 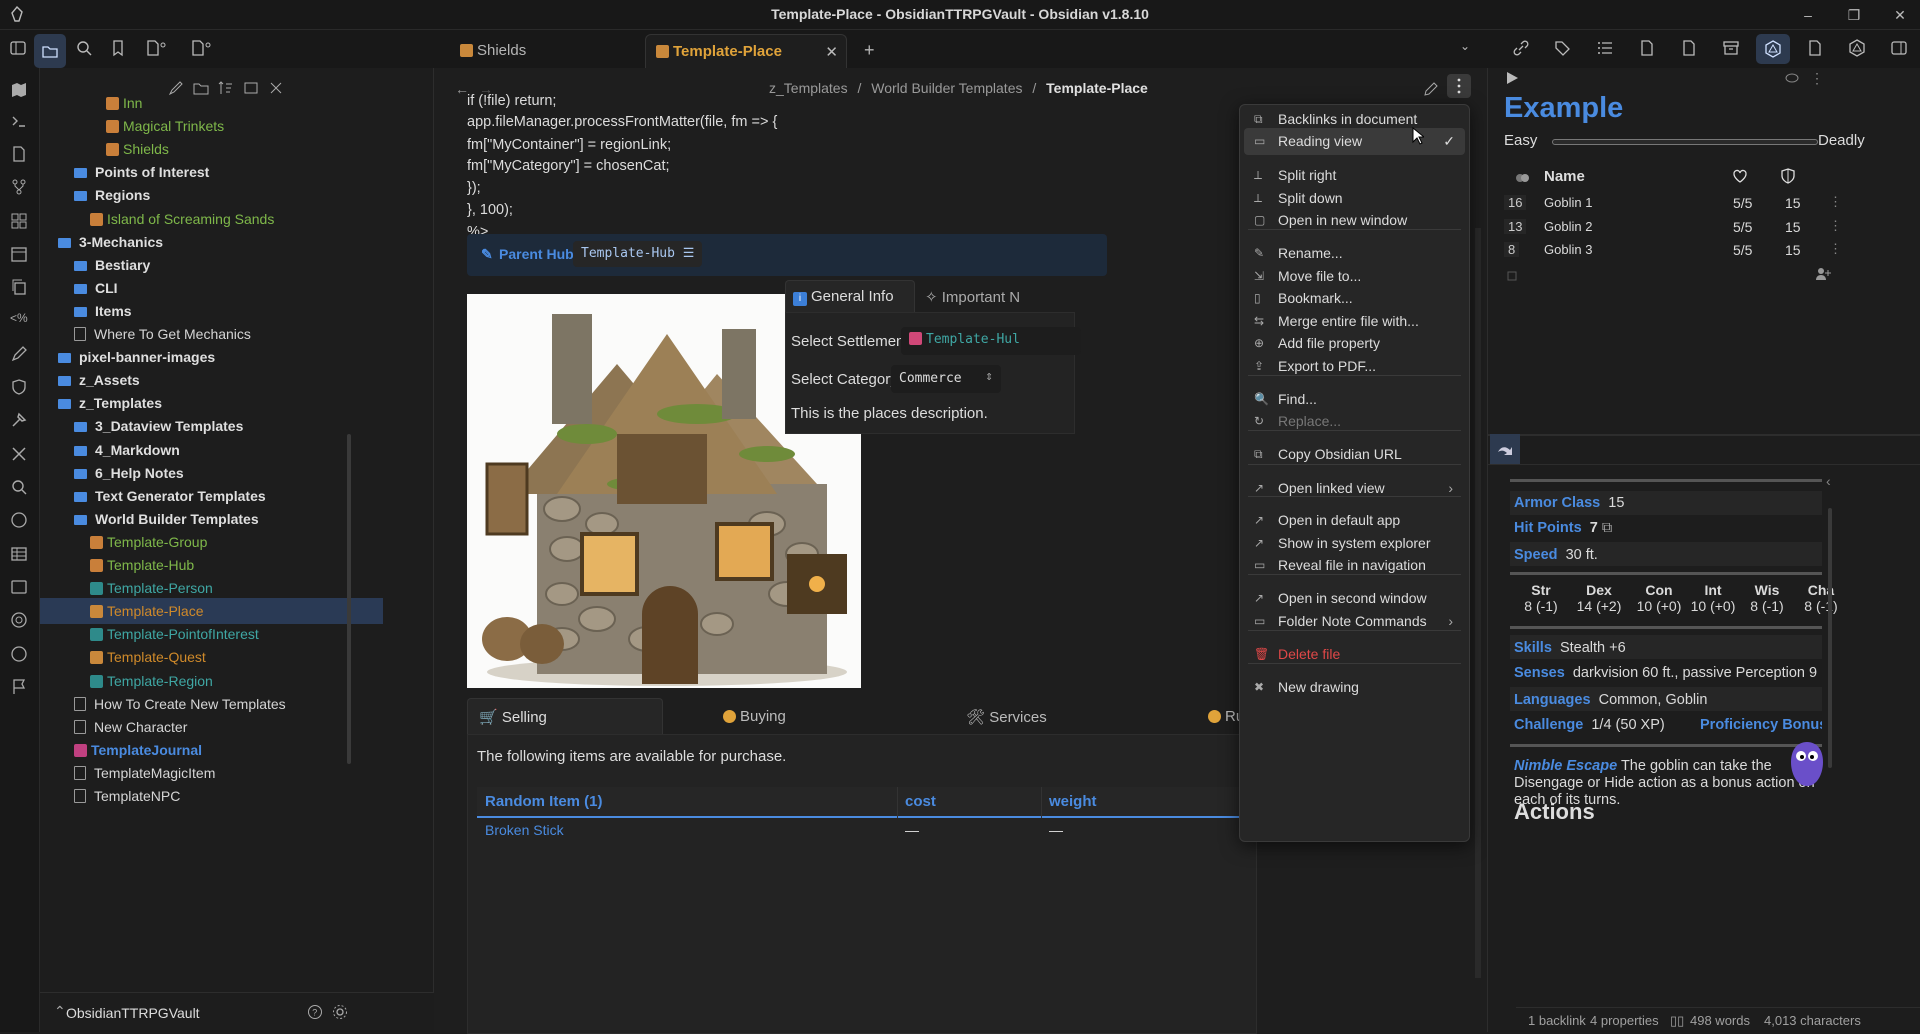 I want to click on file-icon, so click(x=1648, y=49).